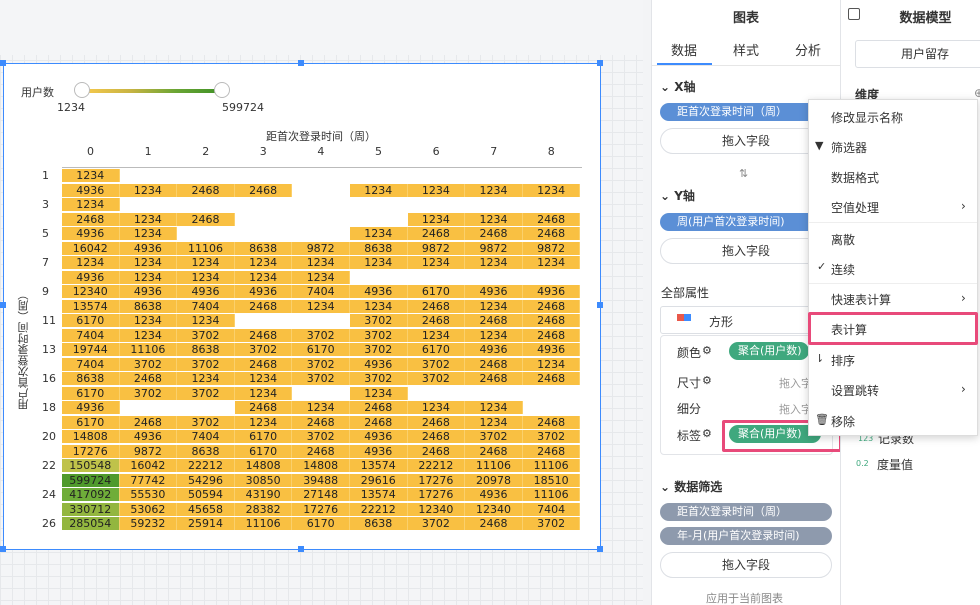  Describe the element at coordinates (691, 486) in the screenshot. I see `data-filter-section-title: ⌄ 数据筛选` at that location.